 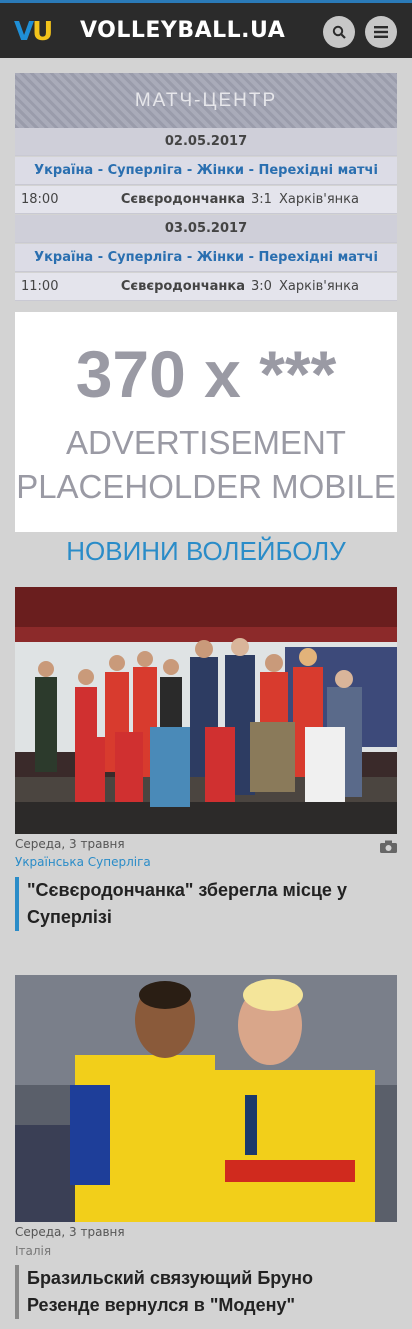 I want to click on camera-icon, so click(x=388, y=846).